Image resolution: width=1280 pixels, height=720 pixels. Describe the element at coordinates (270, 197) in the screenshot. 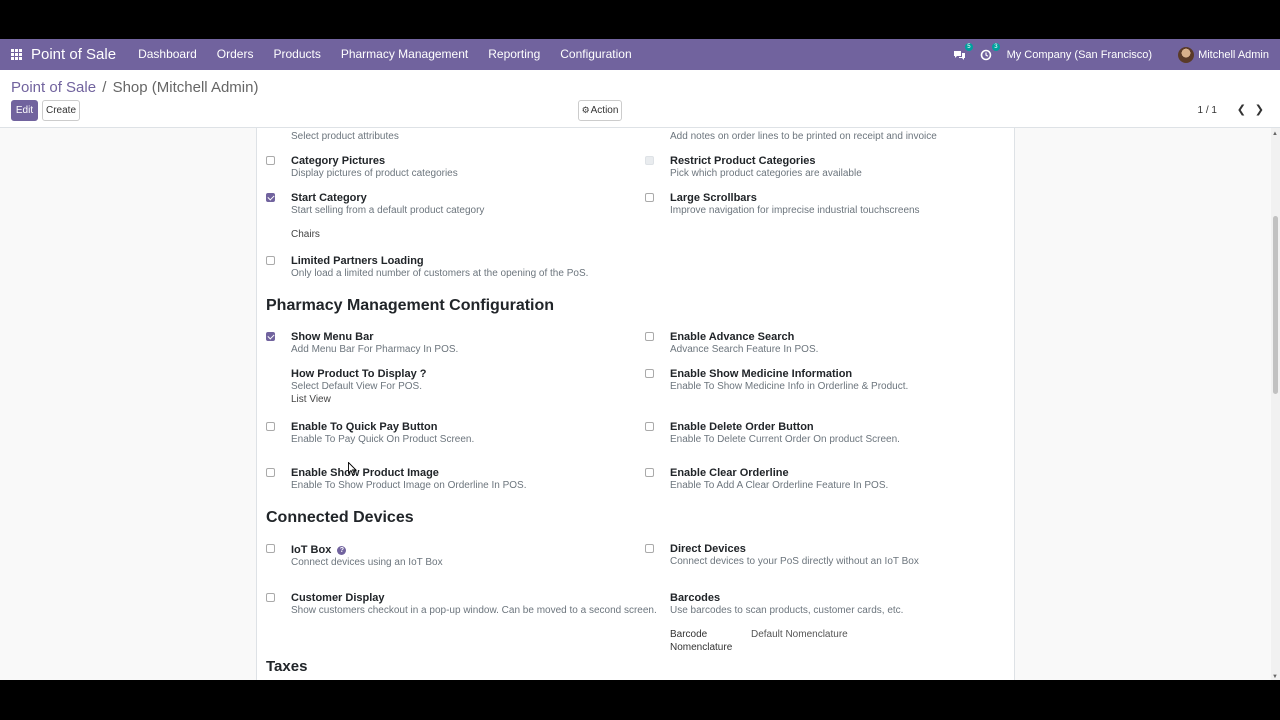

I see `start-category-checkbox` at that location.